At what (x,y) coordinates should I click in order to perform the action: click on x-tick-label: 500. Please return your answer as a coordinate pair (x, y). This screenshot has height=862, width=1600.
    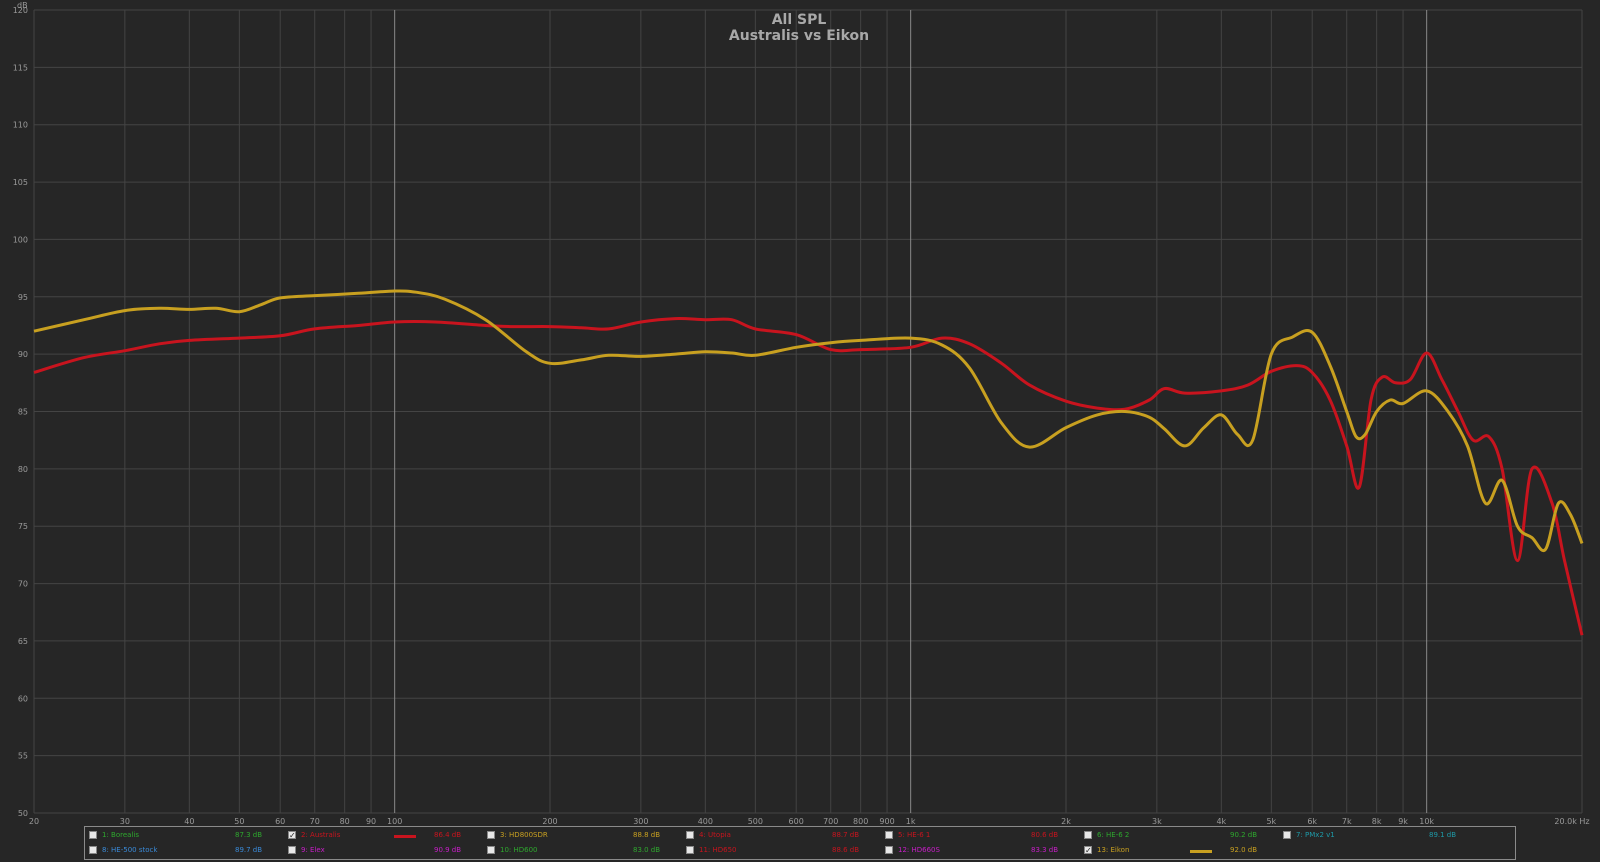
    Looking at the image, I should click on (755, 821).